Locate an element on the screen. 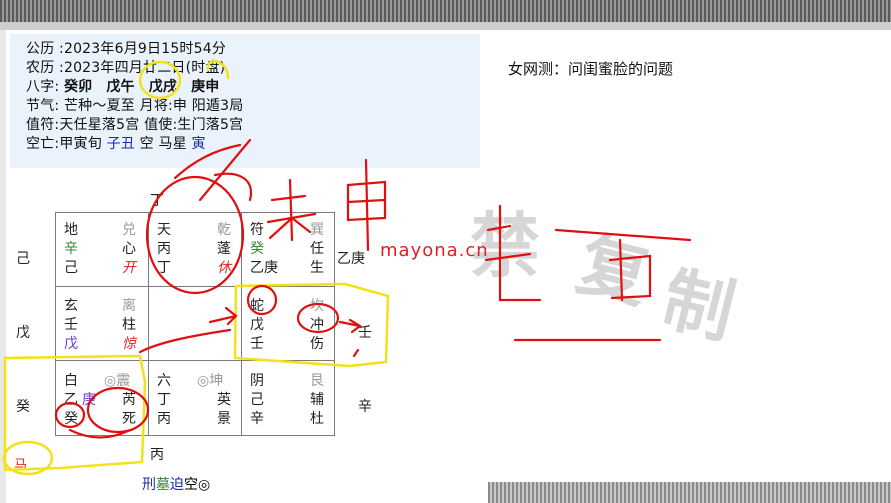 This screenshot has height=503, width=891. mark-xing: 刑 is located at coordinates (149, 485).